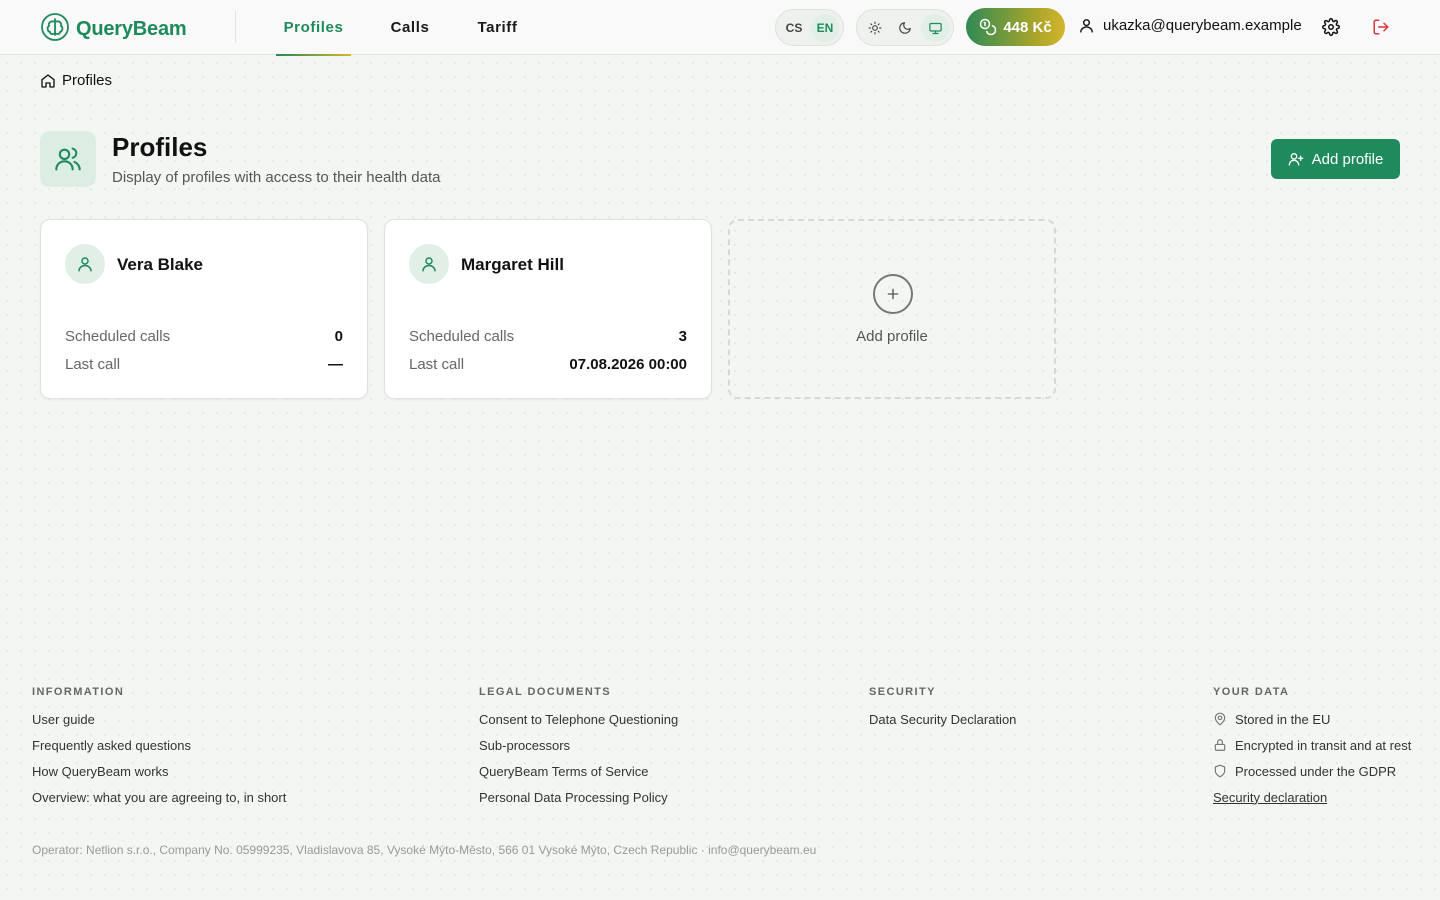 The width and height of the screenshot is (1440, 900). I want to click on tab-profiles: Profiles, so click(313, 28).